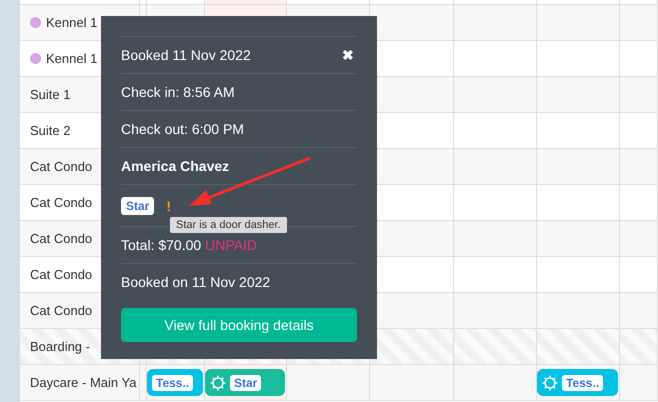 The width and height of the screenshot is (658, 402). Describe the element at coordinates (245, 382) in the screenshot. I see `booking-bar: Star` at that location.